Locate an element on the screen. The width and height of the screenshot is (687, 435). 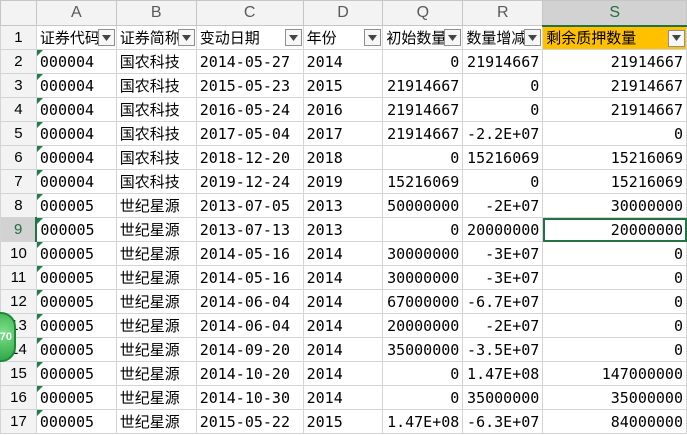
quantity-change-cell: 21914667 is located at coordinates (503, 61).